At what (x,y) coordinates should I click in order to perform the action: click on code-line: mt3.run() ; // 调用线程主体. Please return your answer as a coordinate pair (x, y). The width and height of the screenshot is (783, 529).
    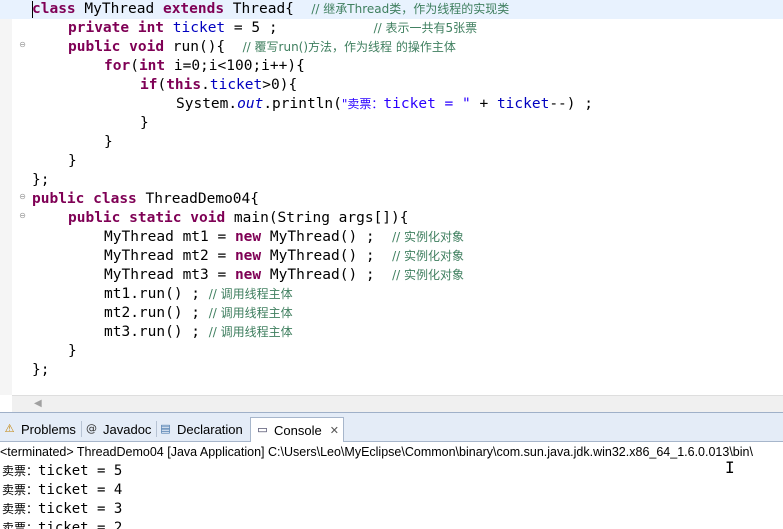
    Looking at the image, I should click on (198, 332).